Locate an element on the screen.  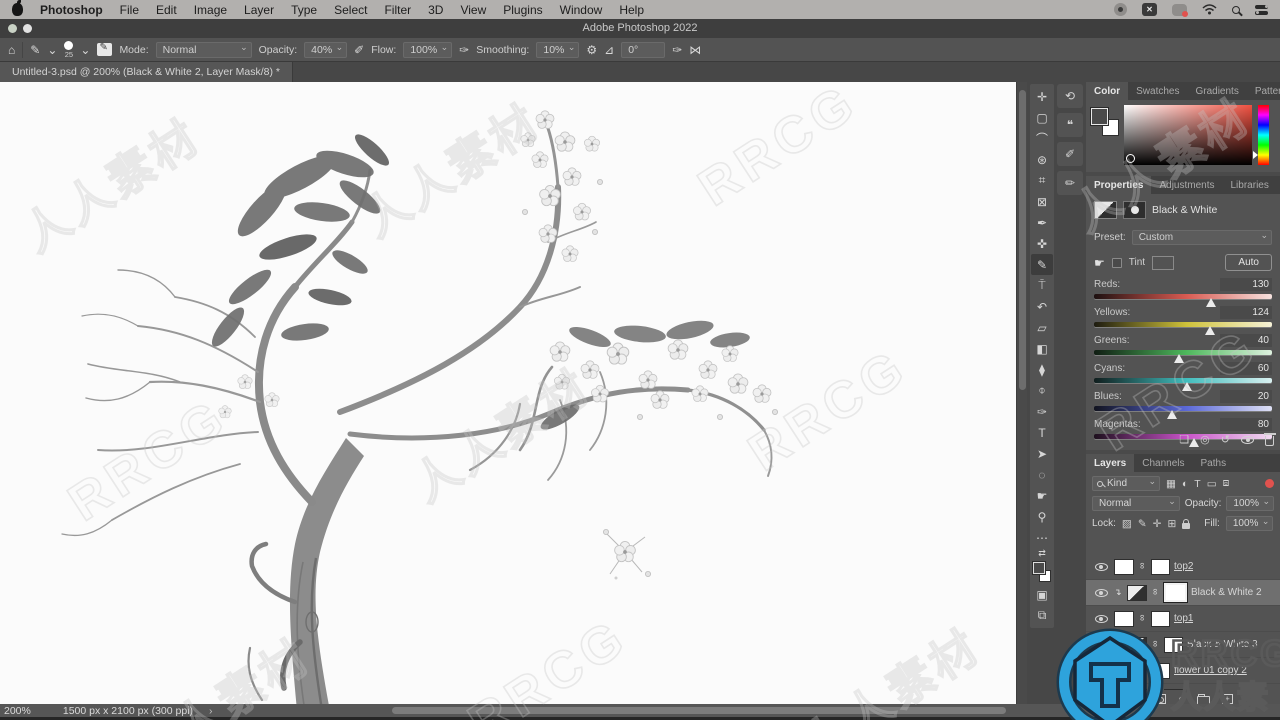
brush-size-preview: 25 is located at coordinates (69, 49).